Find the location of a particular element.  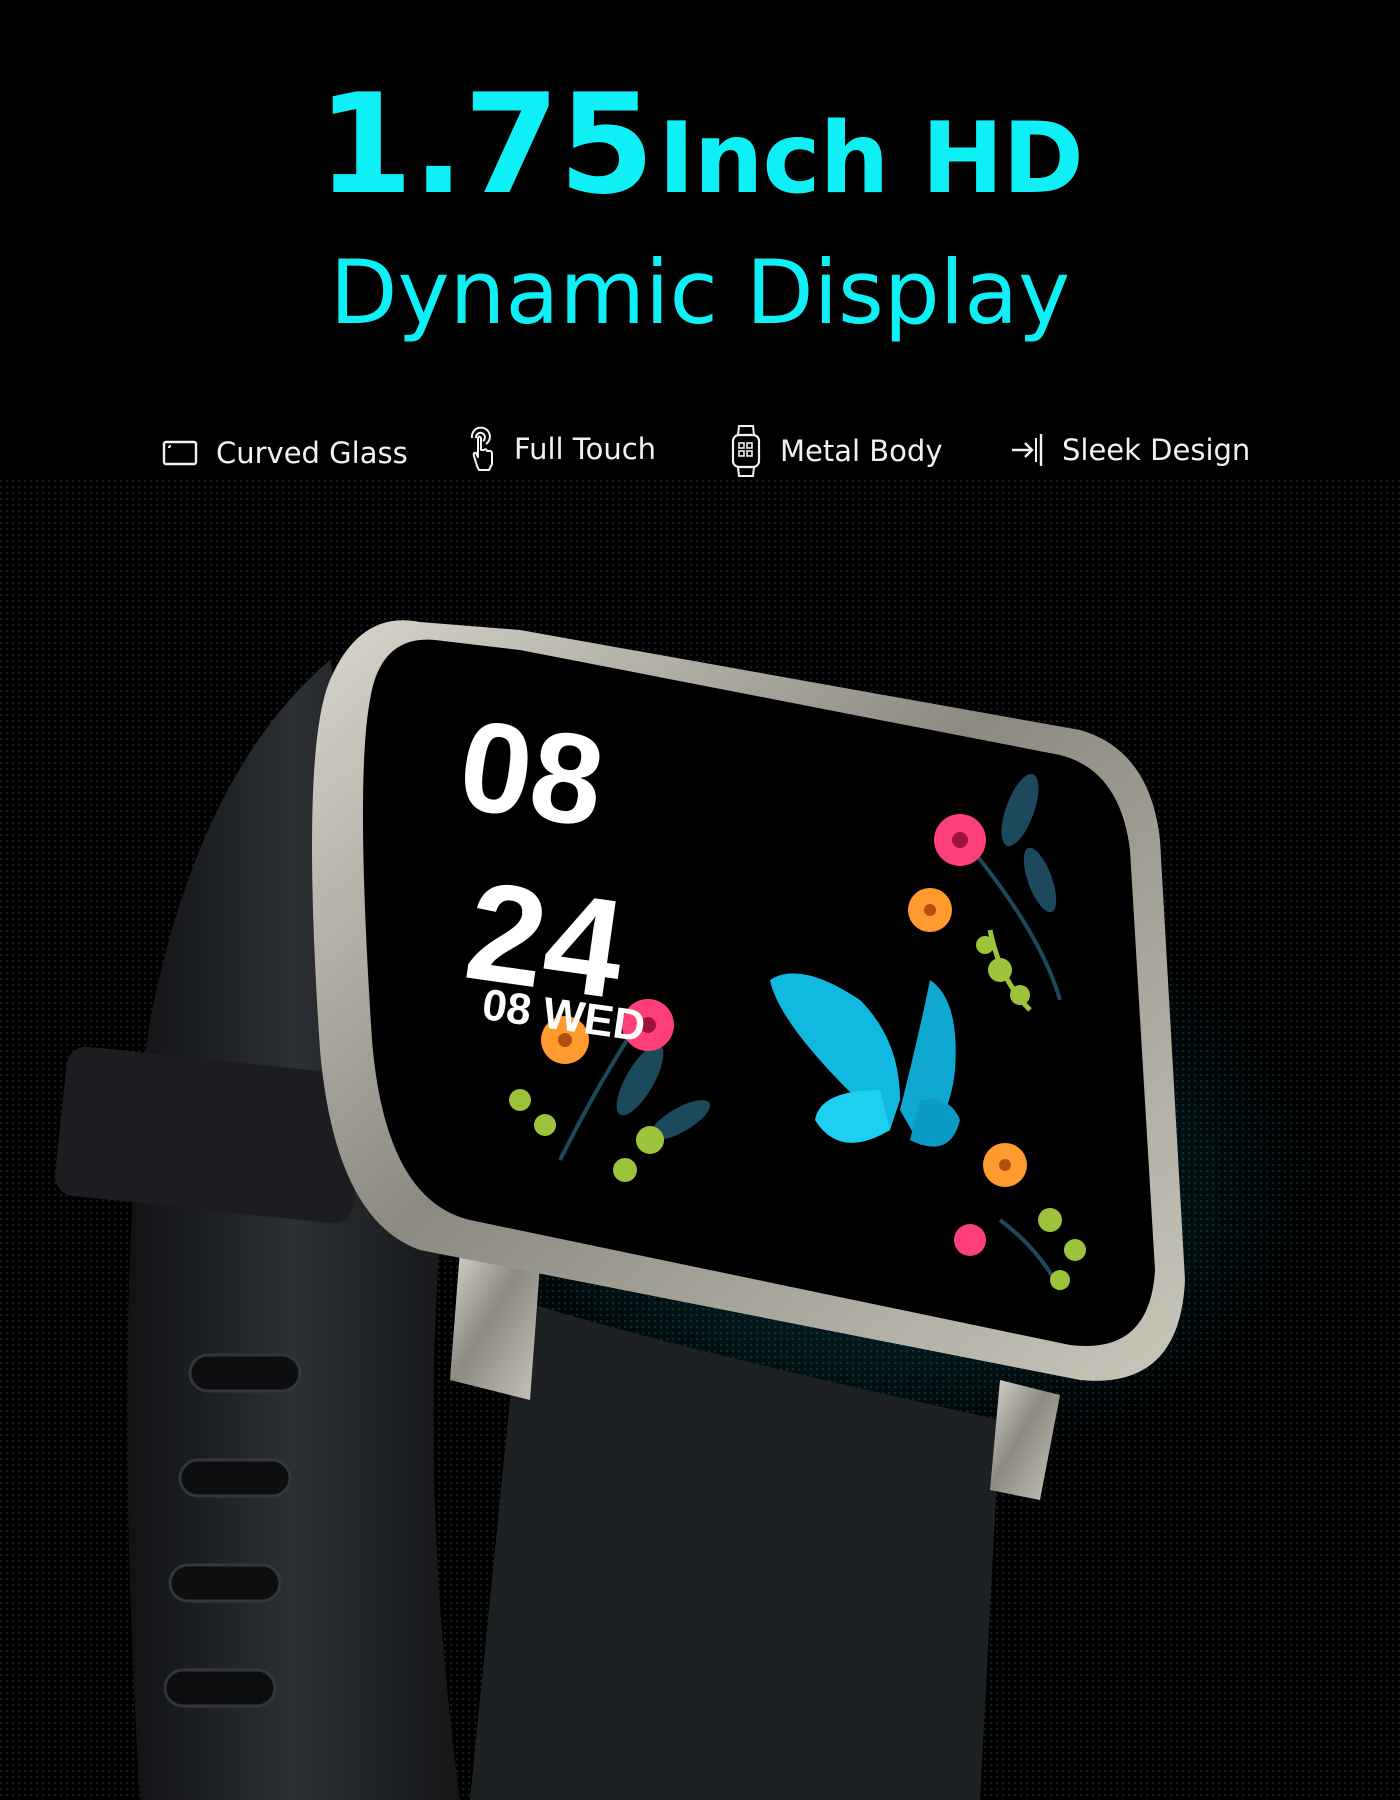

headline: 1.75 Inch HD is located at coordinates (700, 152).